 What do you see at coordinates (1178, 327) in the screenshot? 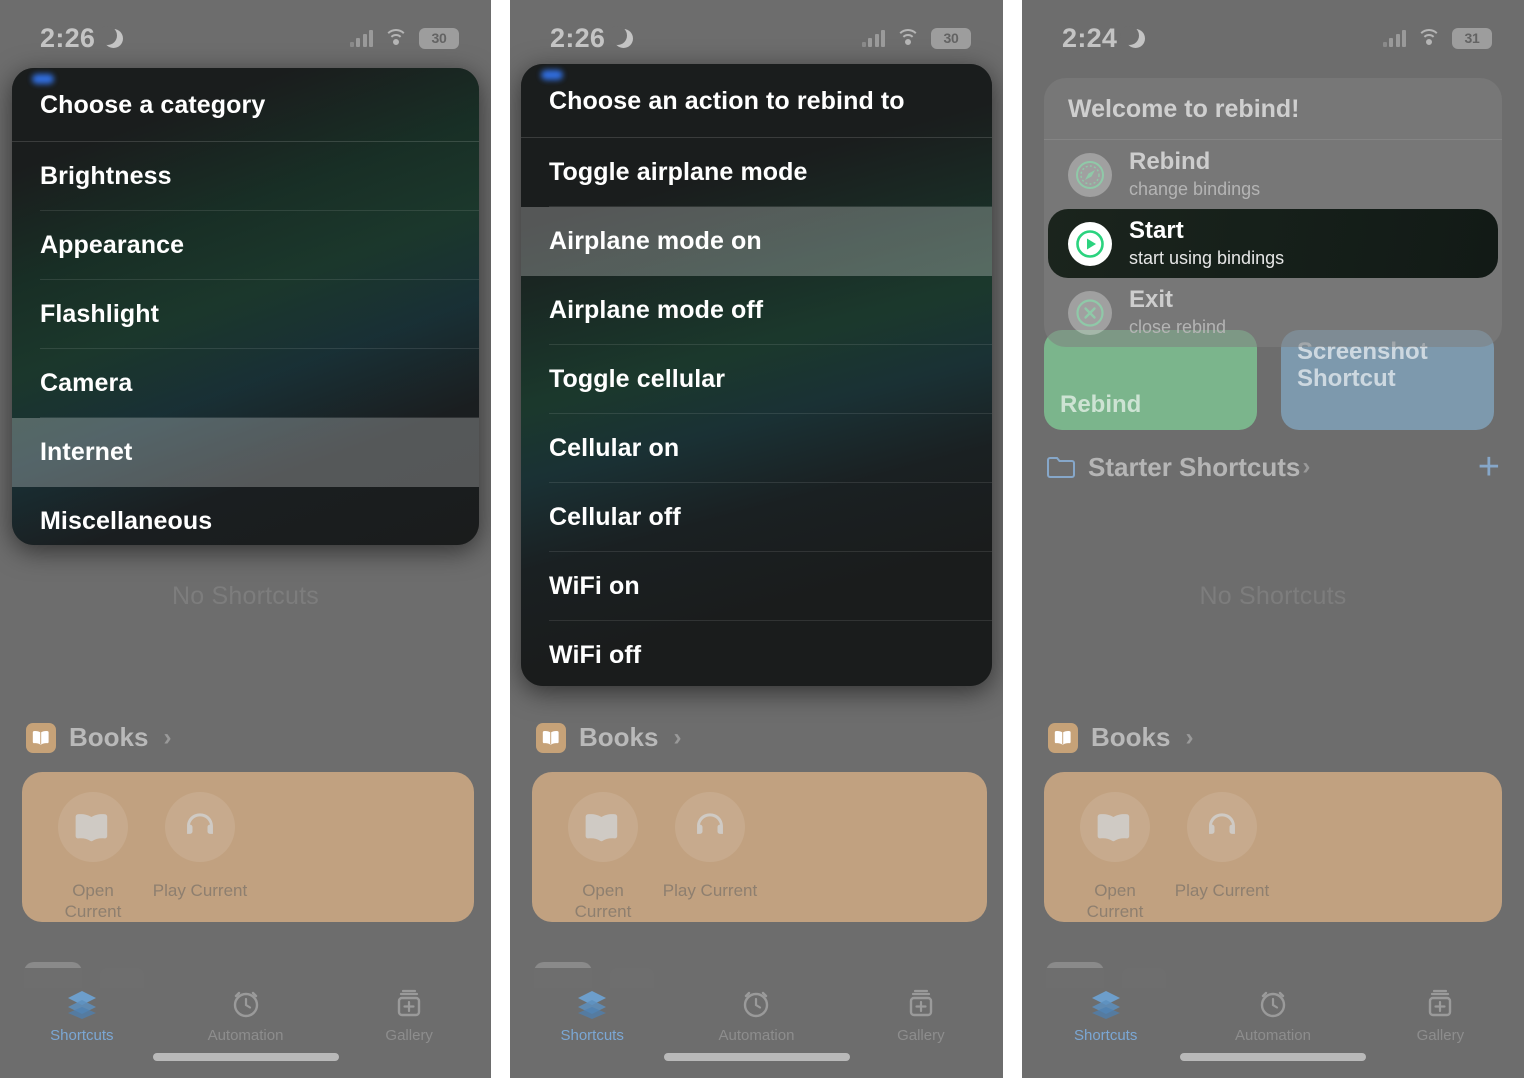
I see `dialog-row-subtitle: close rebind` at bounding box center [1178, 327].